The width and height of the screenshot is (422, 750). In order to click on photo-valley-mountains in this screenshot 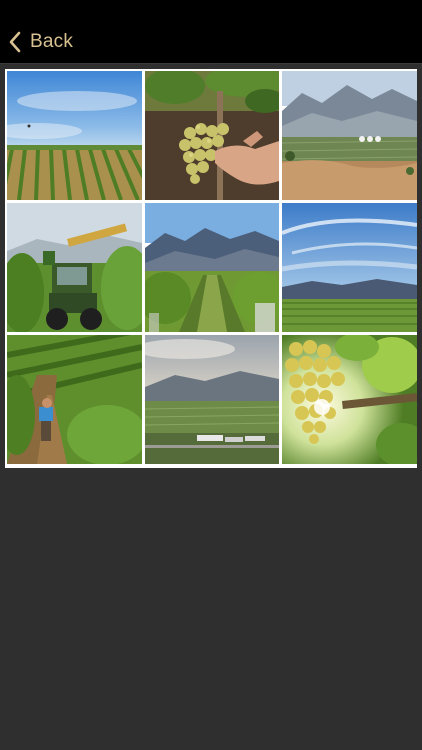, I will do `click(349, 135)`.